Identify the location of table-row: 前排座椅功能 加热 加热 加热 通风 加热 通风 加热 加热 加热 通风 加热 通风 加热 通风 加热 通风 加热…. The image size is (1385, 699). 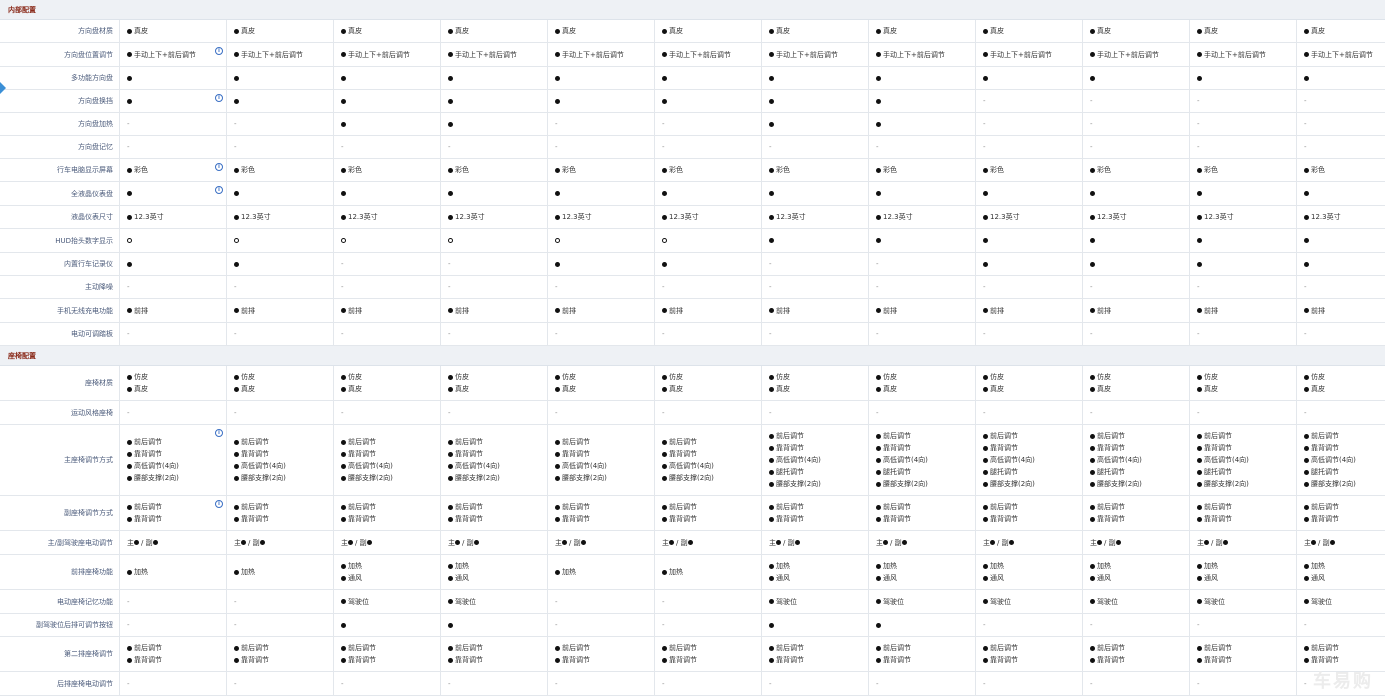
(692, 572).